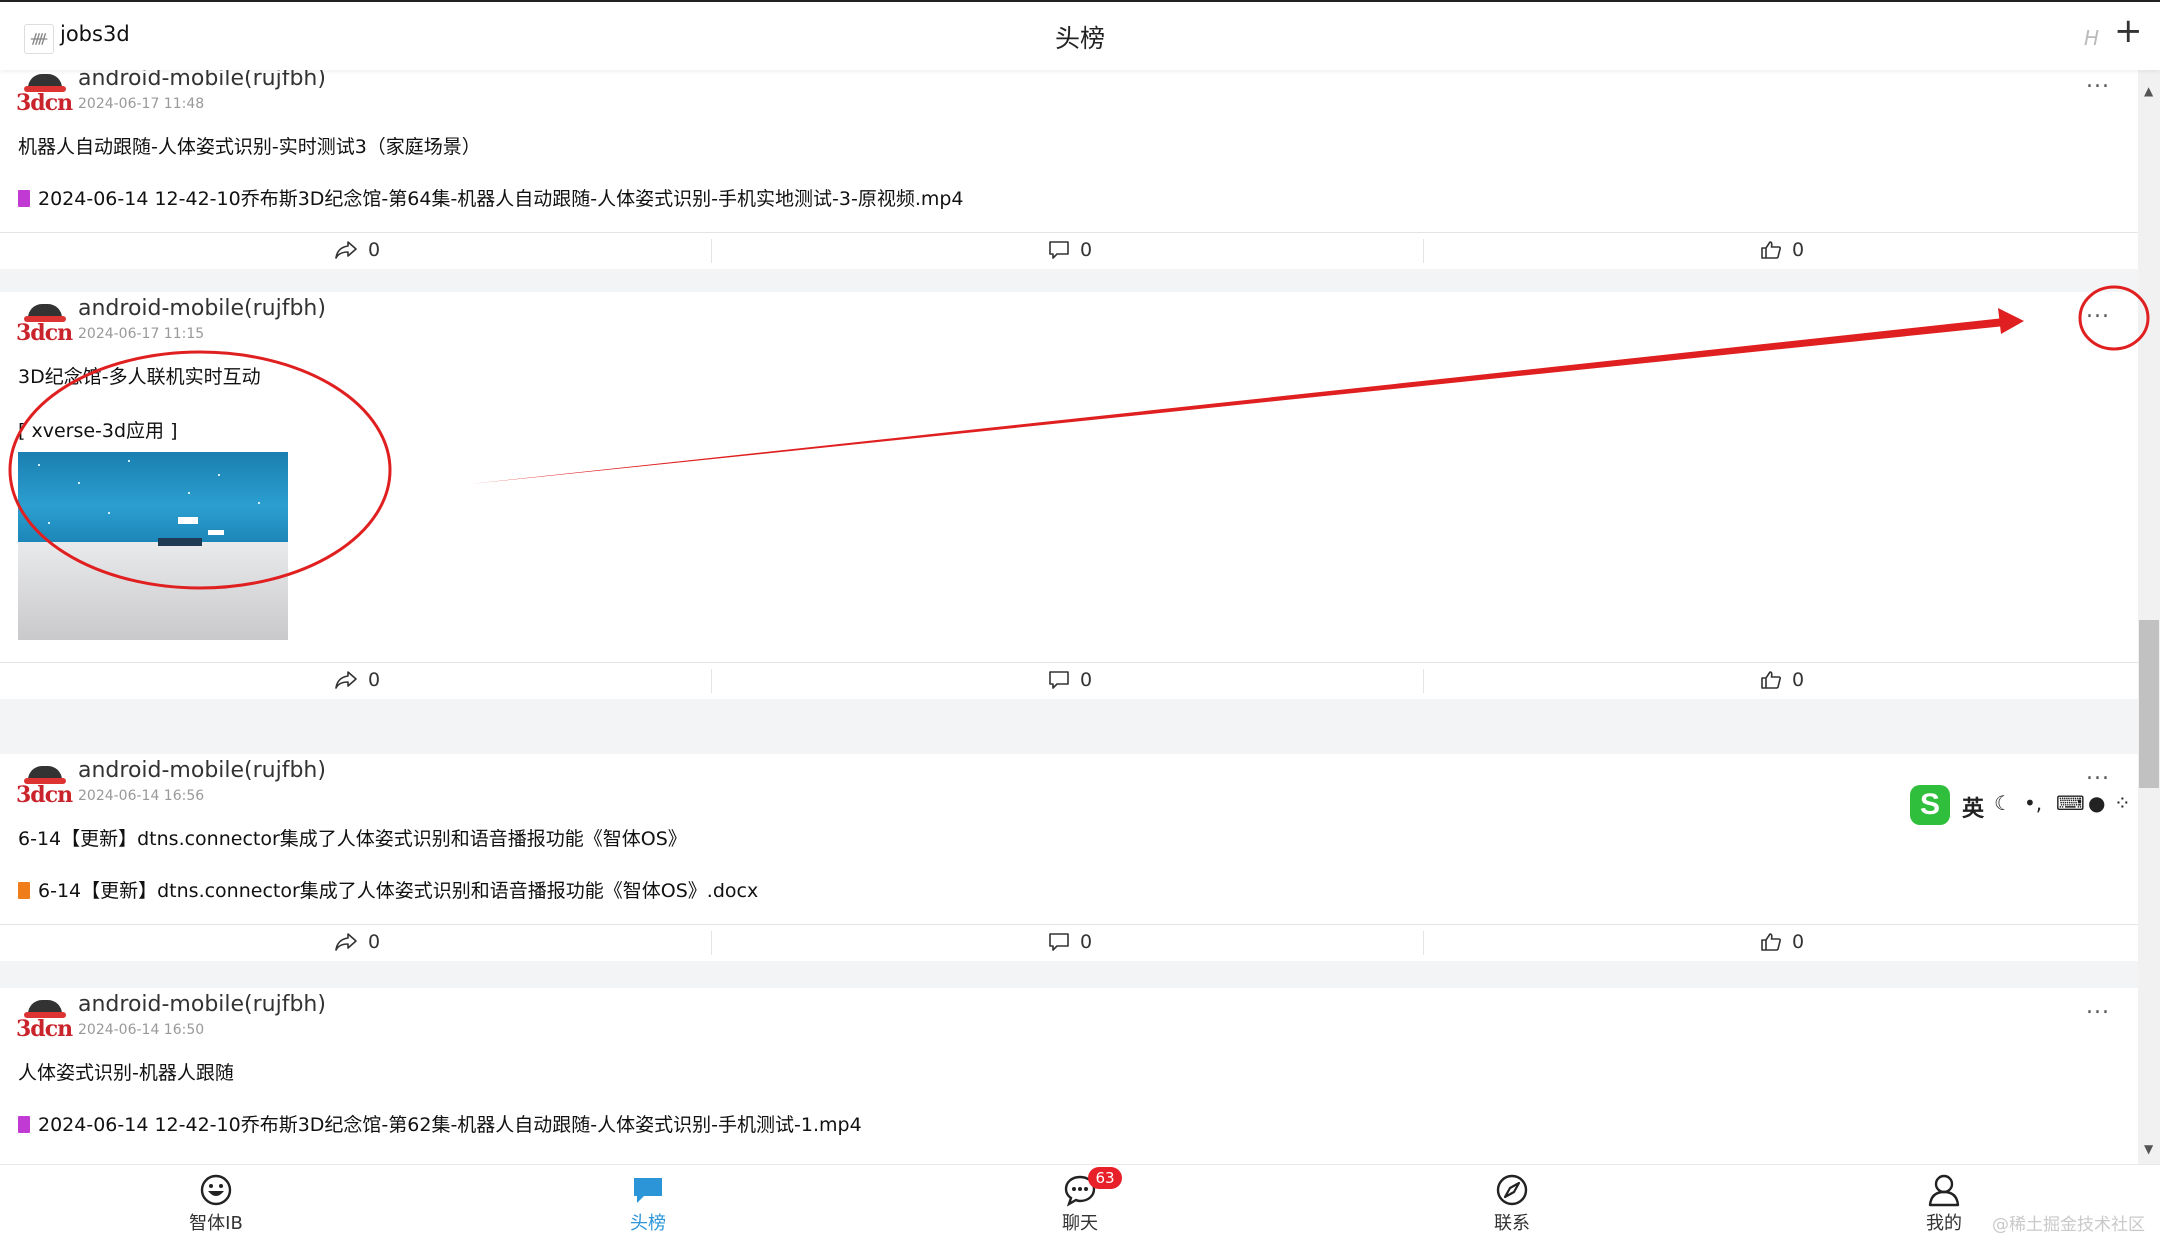 This screenshot has height=1240, width=2160. Describe the element at coordinates (1930, 805) in the screenshot. I see `ime-logo-icon: S` at that location.